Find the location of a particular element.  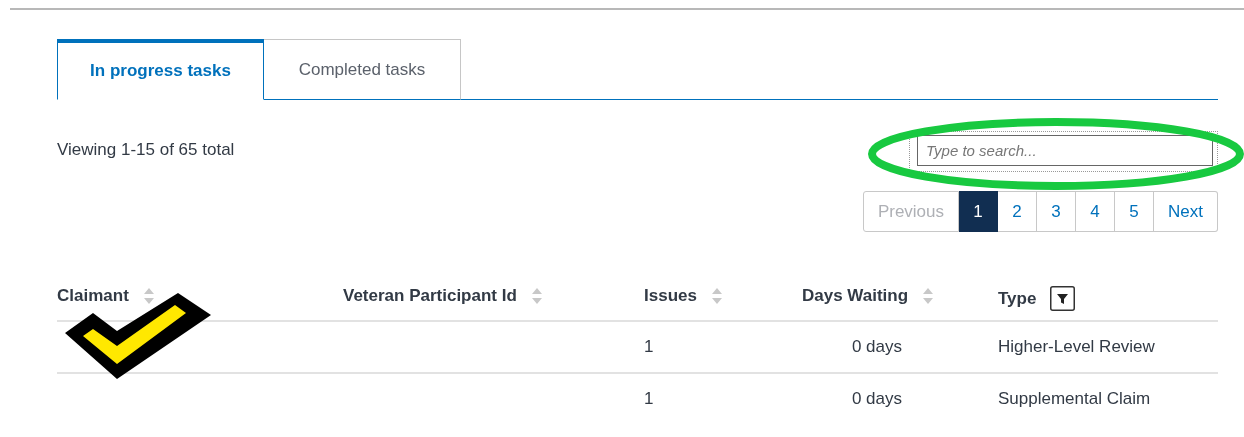

column-header: Veteran Participant Id is located at coordinates (430, 296).